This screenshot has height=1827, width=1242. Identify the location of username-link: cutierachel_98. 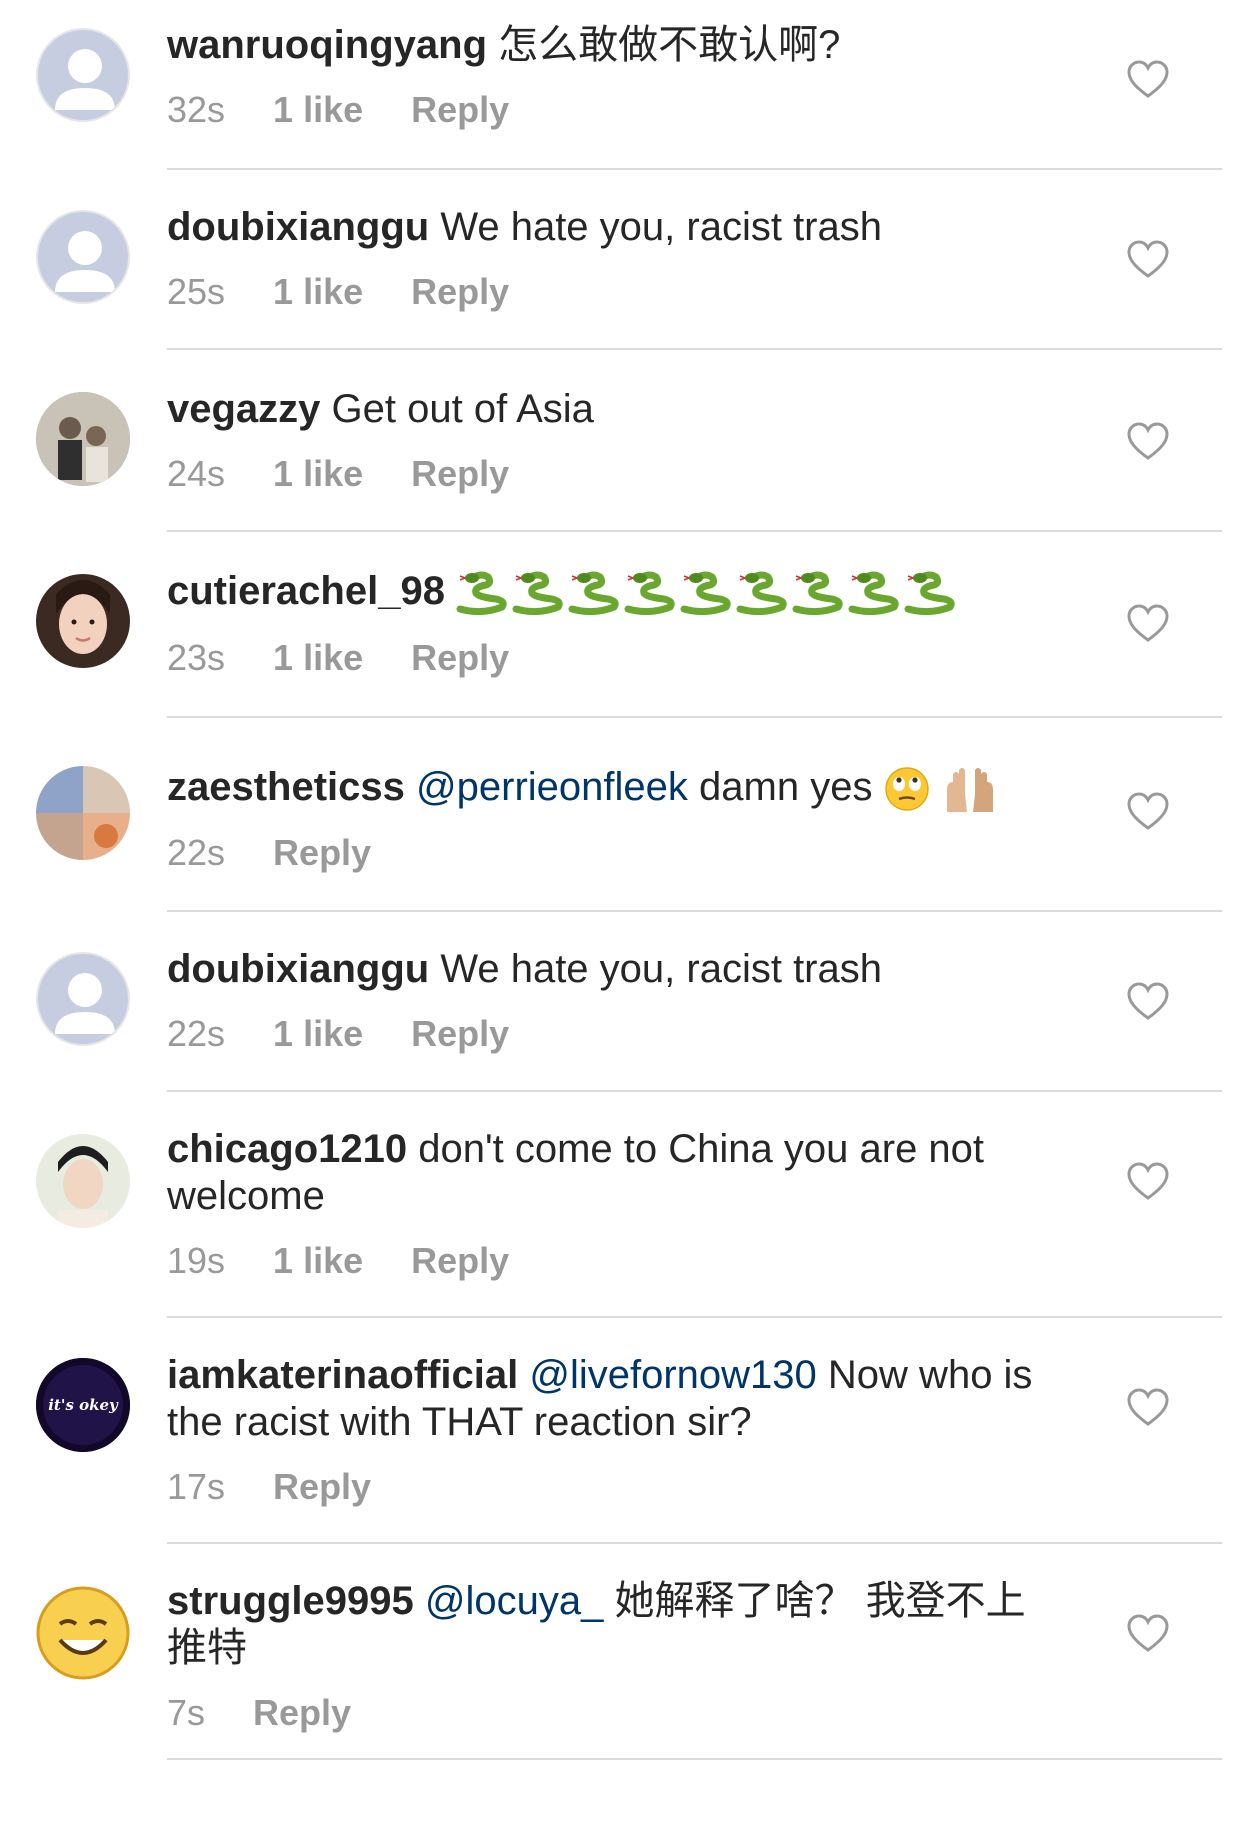
(306, 591).